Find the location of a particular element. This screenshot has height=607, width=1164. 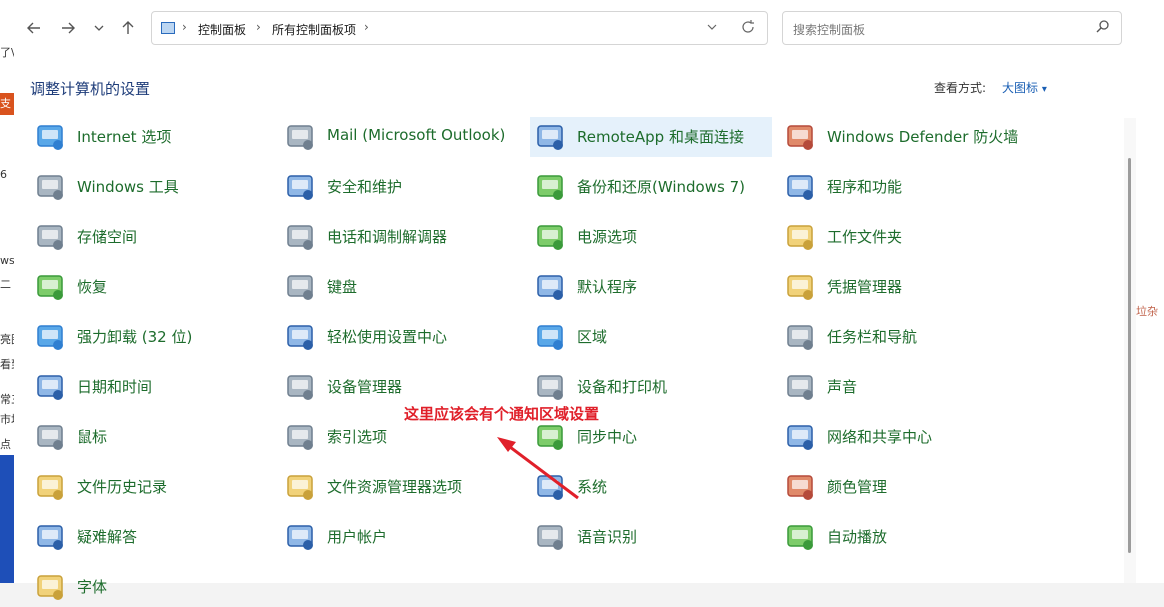

control-panel-item: 轻松使用设置中心 is located at coordinates (400, 337).